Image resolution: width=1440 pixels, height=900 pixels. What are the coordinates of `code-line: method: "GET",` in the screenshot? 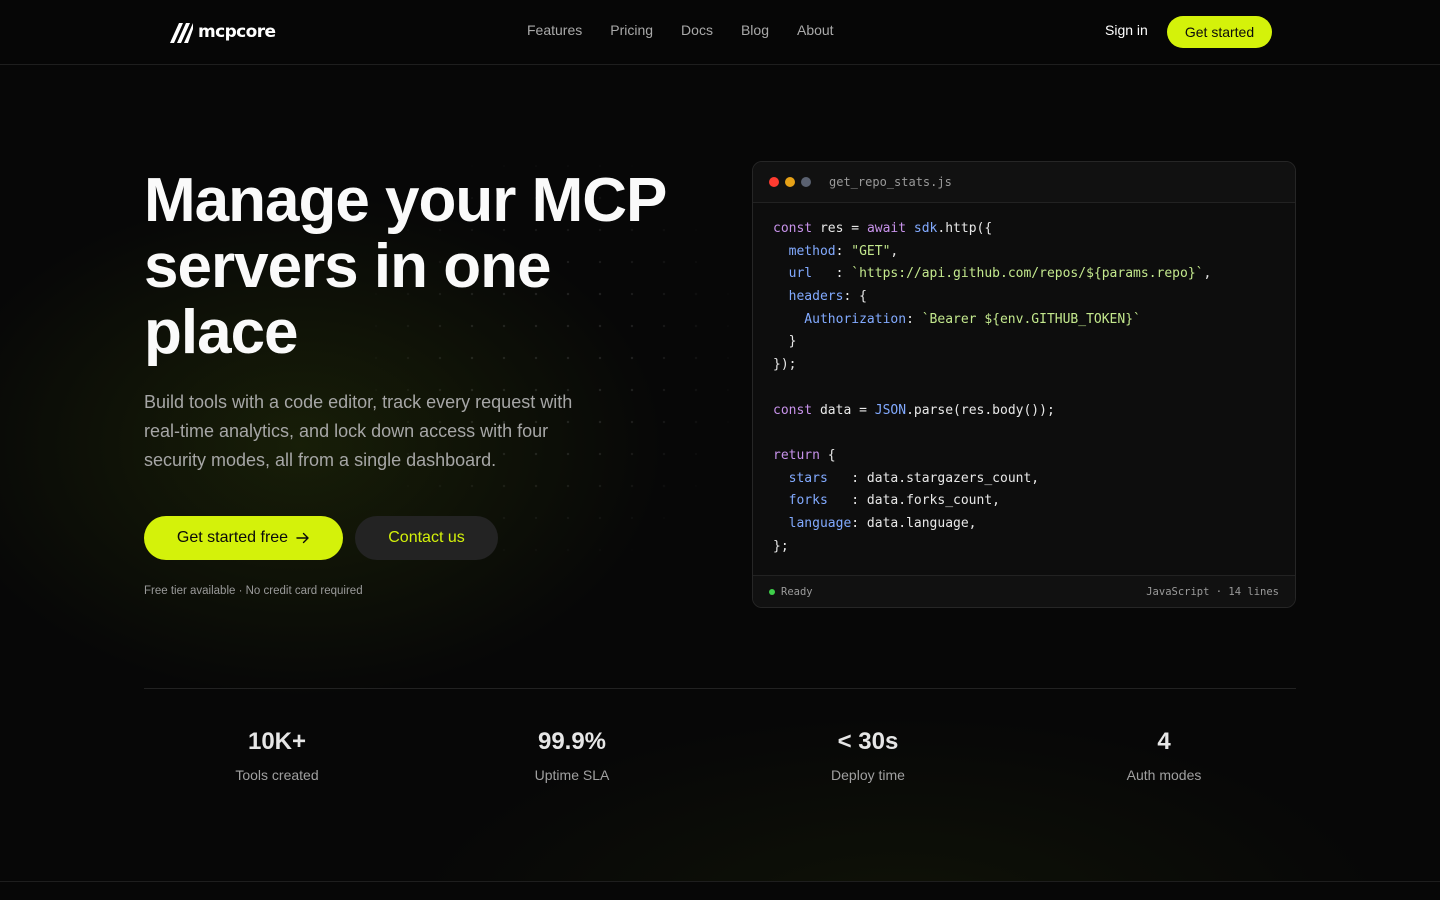 It's located at (836, 251).